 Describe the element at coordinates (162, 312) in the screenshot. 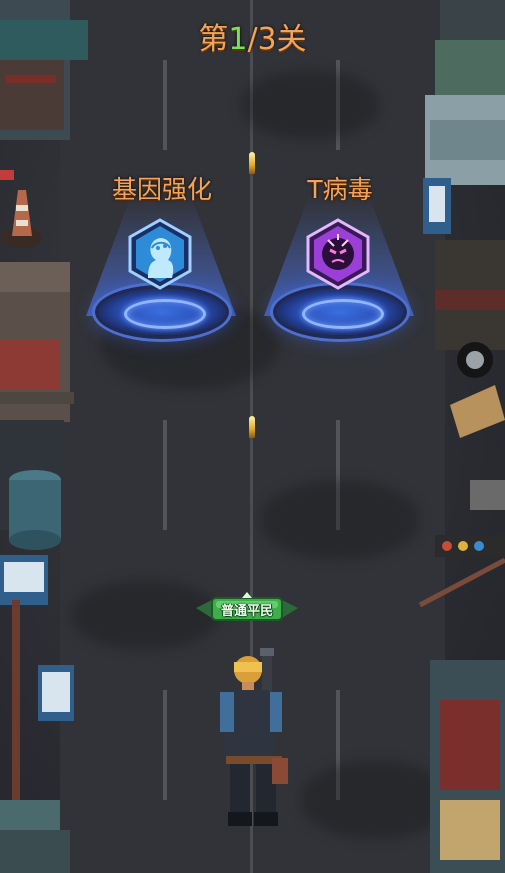

I see `portal-gene-enhance` at that location.